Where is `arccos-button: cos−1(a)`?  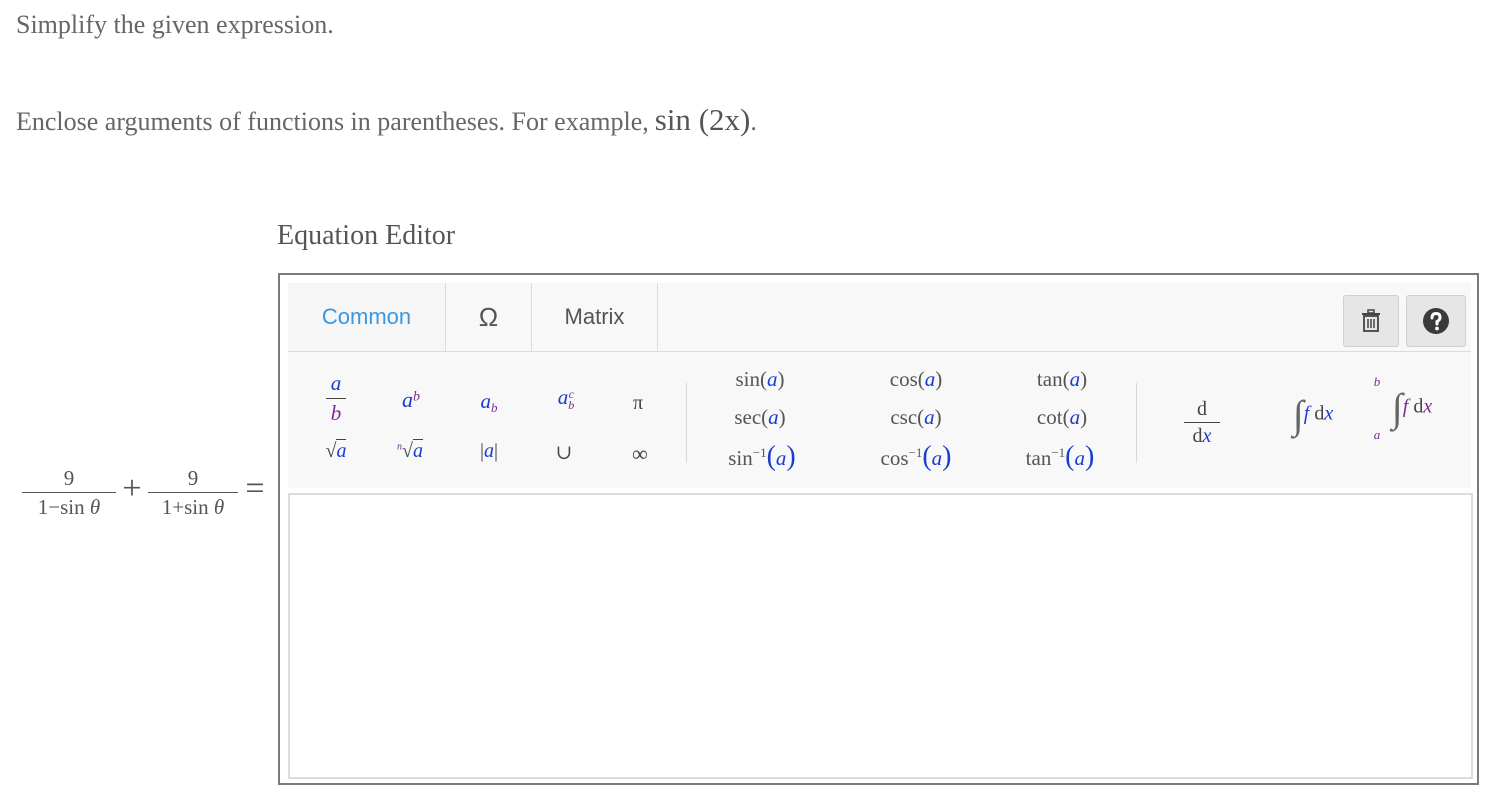
arccos-button: cos−1(a) is located at coordinates (916, 457).